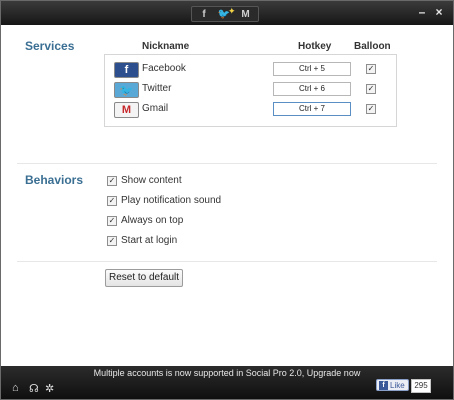 This screenshot has width=454, height=400. I want to click on hotkey-input-gmail: Ctrl + 7, so click(312, 109).